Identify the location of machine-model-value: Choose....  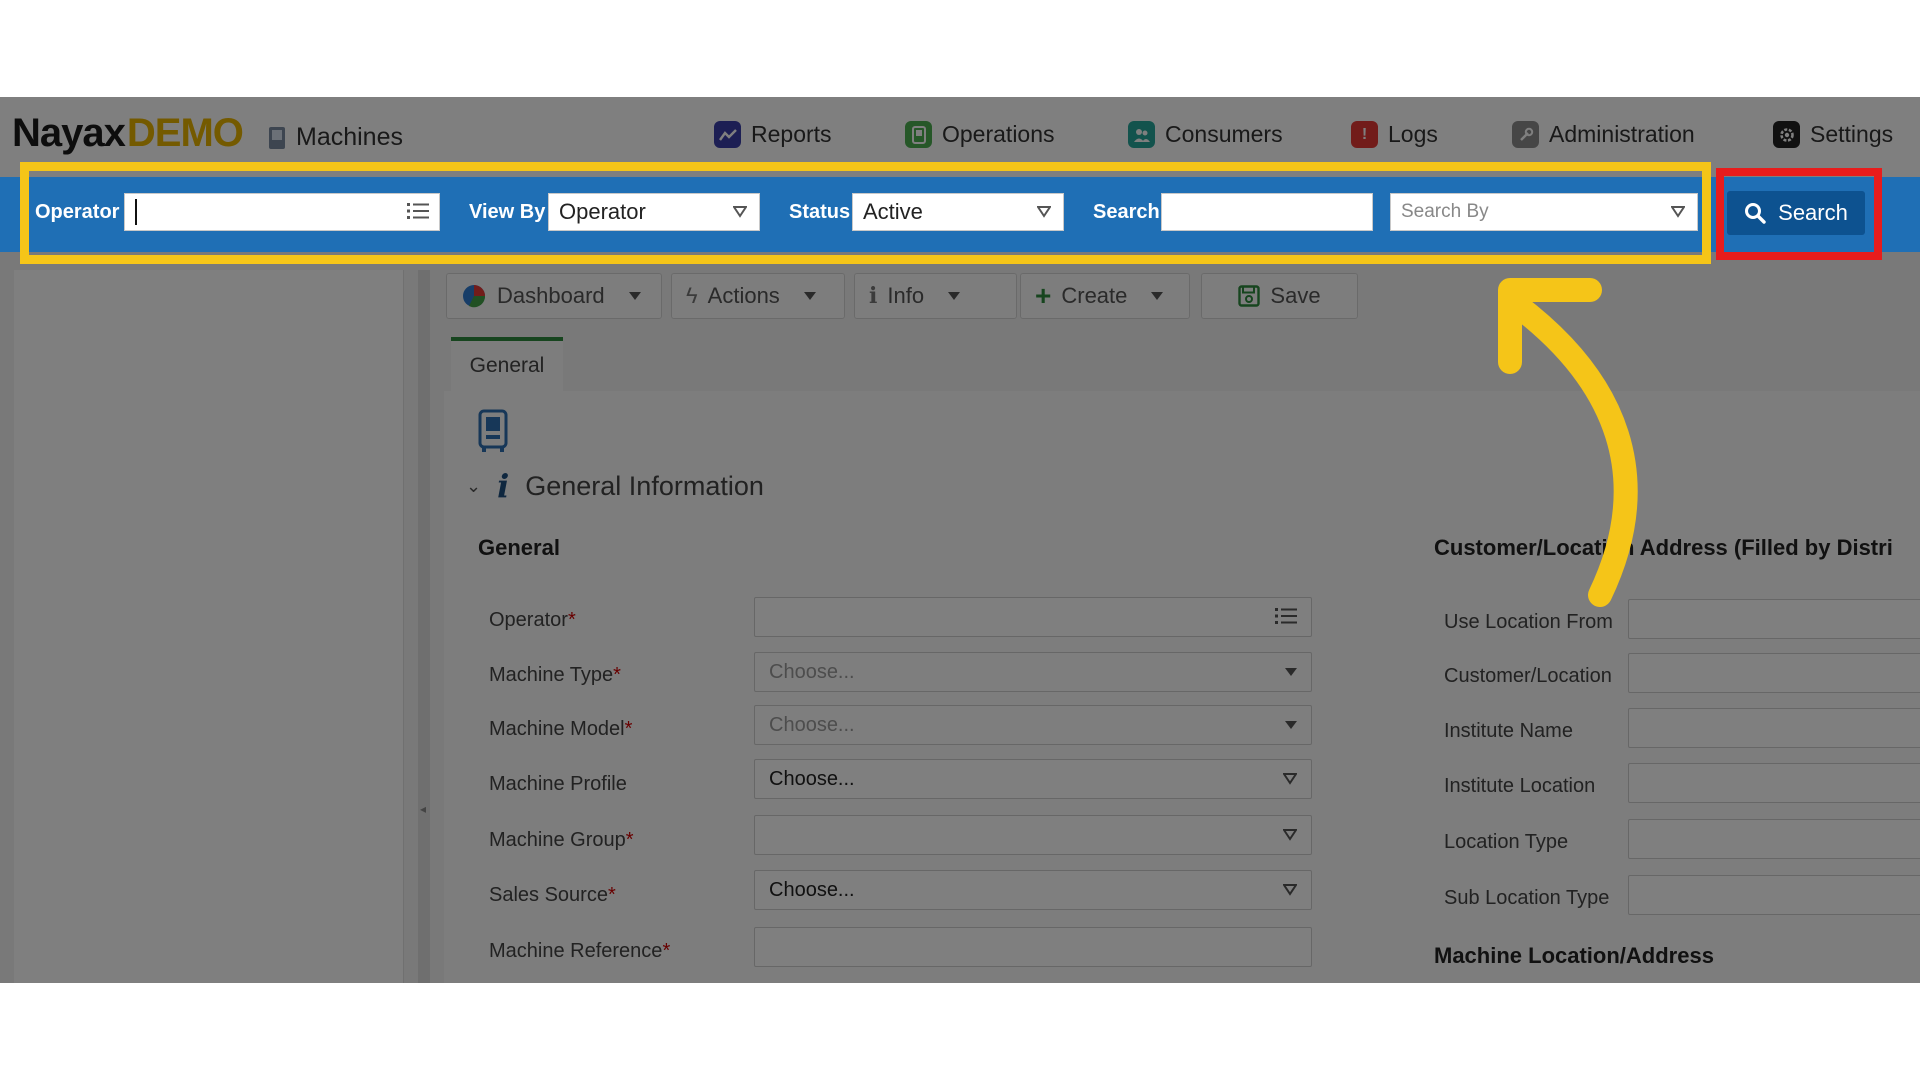
(812, 724).